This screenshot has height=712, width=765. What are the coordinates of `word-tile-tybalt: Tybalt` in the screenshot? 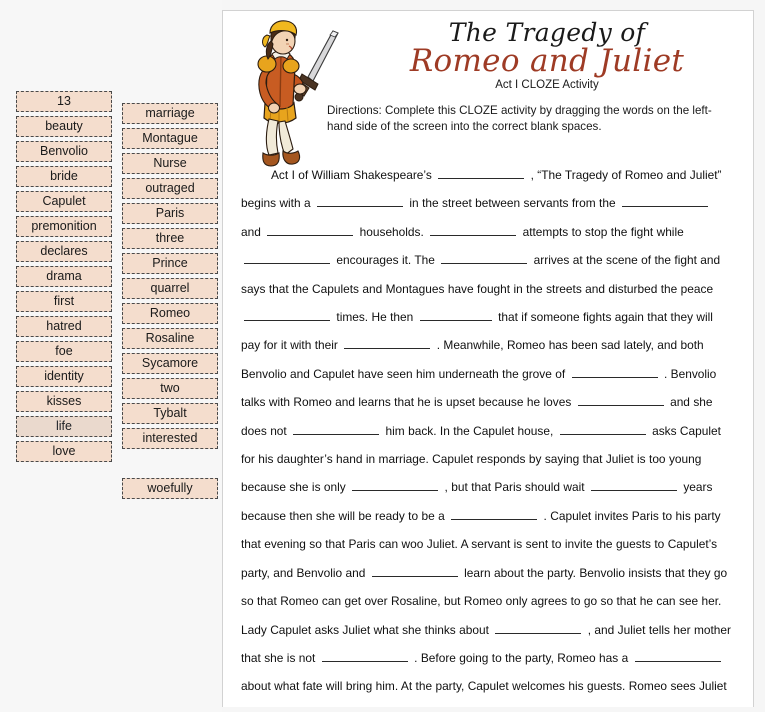 It's located at (170, 413).